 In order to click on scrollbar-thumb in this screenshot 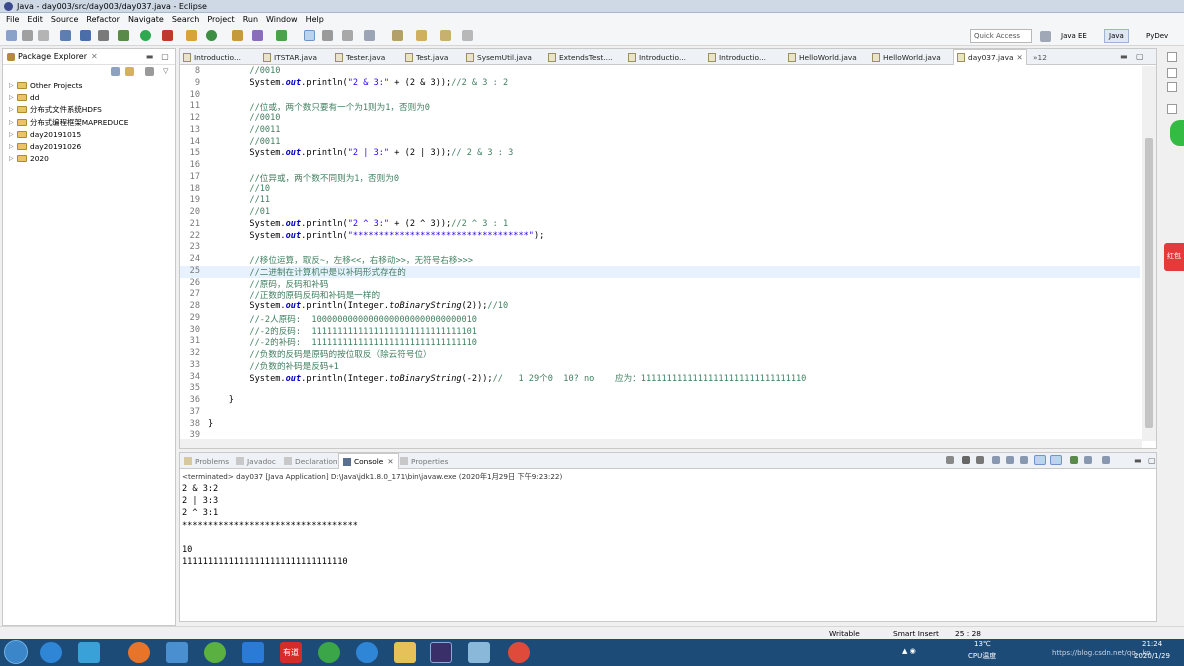, I will do `click(1149, 283)`.